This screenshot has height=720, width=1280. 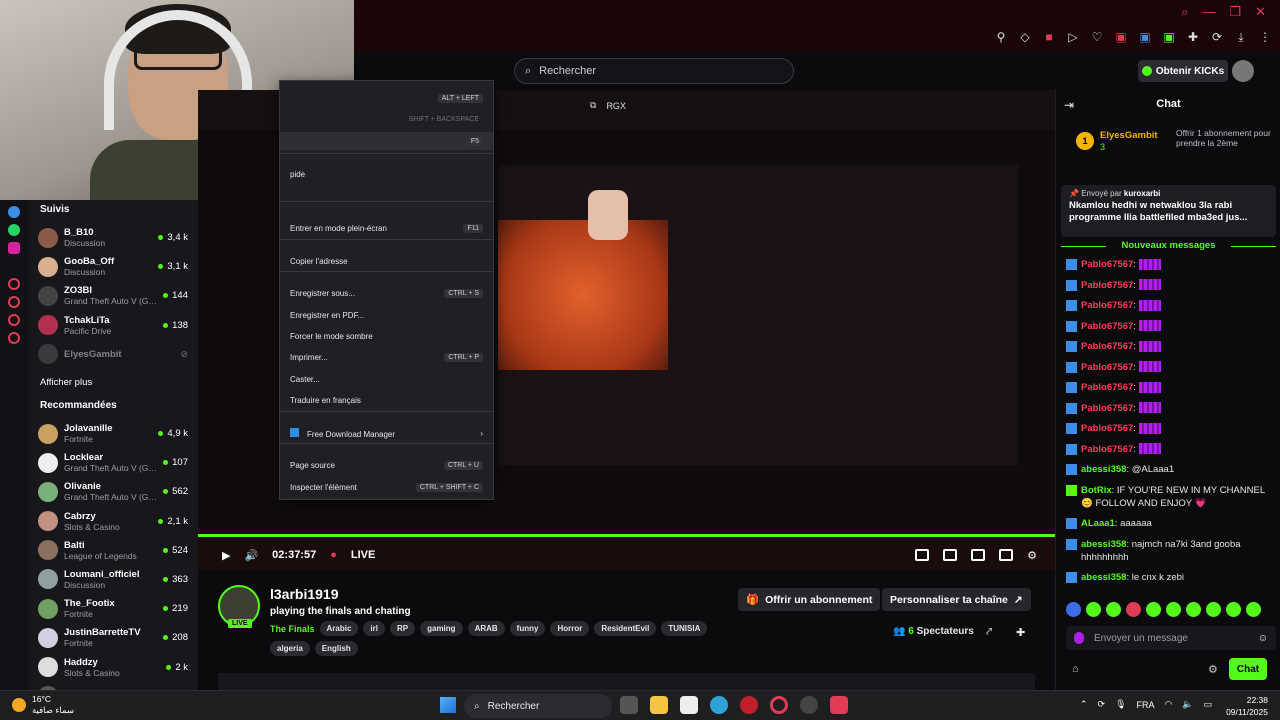 I want to click on minimize-icon: —, so click(x=1208, y=12).